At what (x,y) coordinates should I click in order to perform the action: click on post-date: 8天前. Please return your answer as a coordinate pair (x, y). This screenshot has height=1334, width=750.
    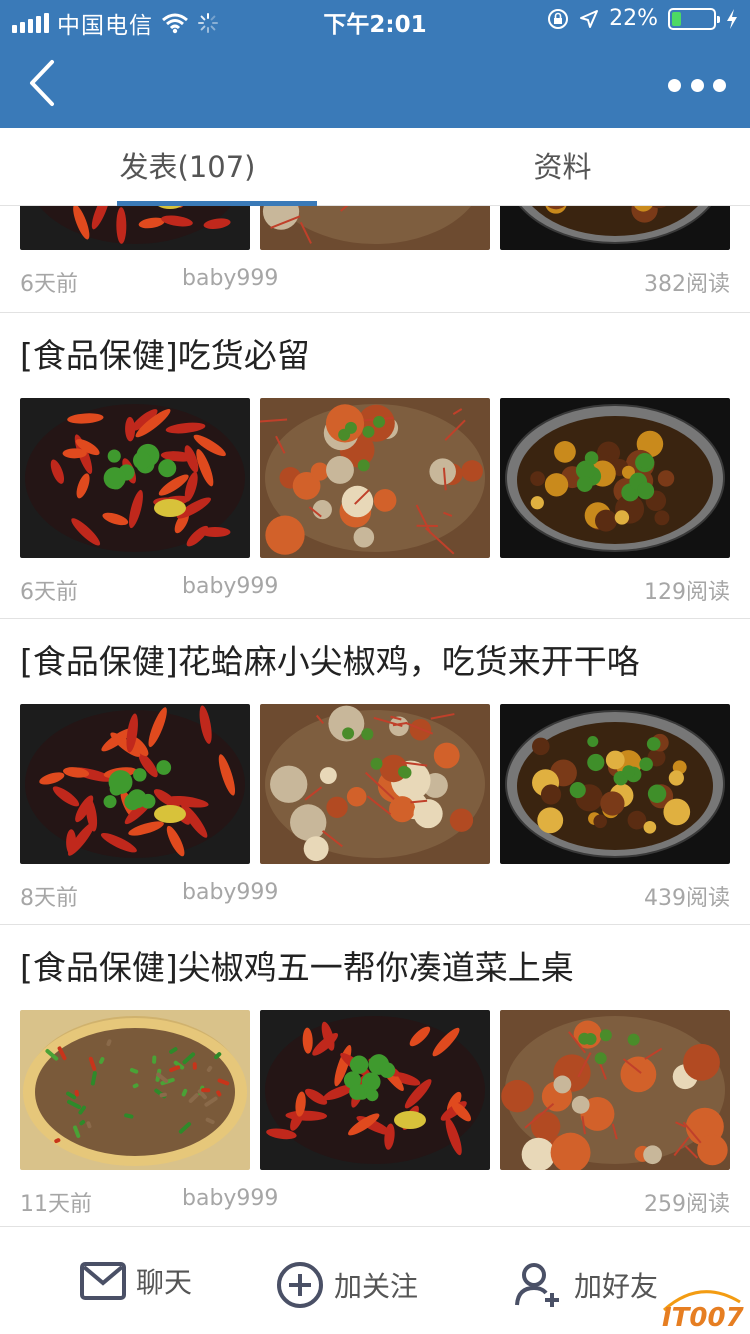
    Looking at the image, I should click on (49, 898).